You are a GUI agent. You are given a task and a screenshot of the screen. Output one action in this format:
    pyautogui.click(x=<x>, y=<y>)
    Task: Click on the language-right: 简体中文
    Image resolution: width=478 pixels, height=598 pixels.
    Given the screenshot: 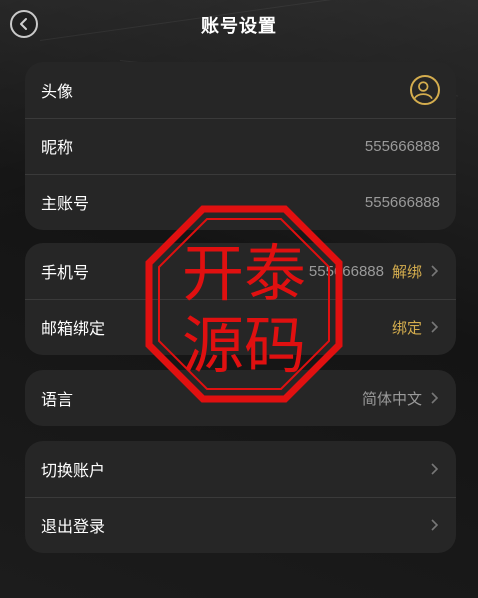 What is the action you would take?
    pyautogui.click(x=401, y=398)
    